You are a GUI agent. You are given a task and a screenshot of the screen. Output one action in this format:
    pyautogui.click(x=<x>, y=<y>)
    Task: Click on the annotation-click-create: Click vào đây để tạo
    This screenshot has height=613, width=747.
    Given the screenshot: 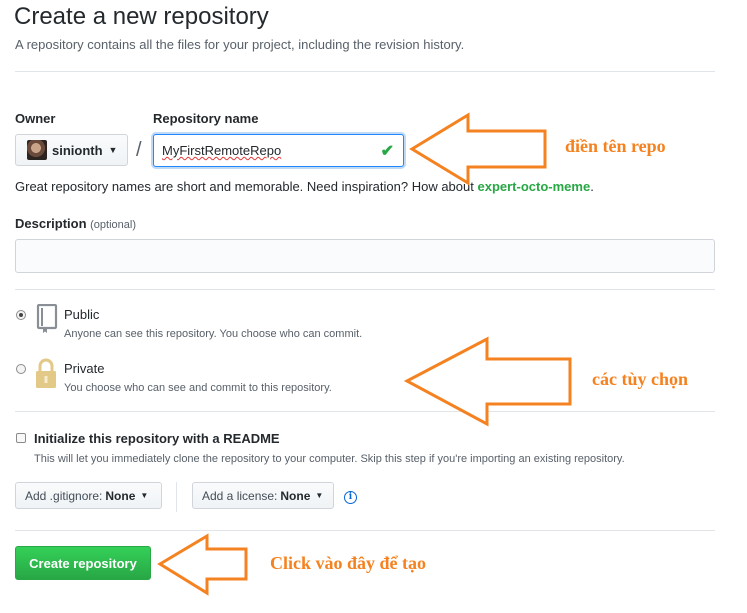 What is the action you would take?
    pyautogui.click(x=348, y=563)
    